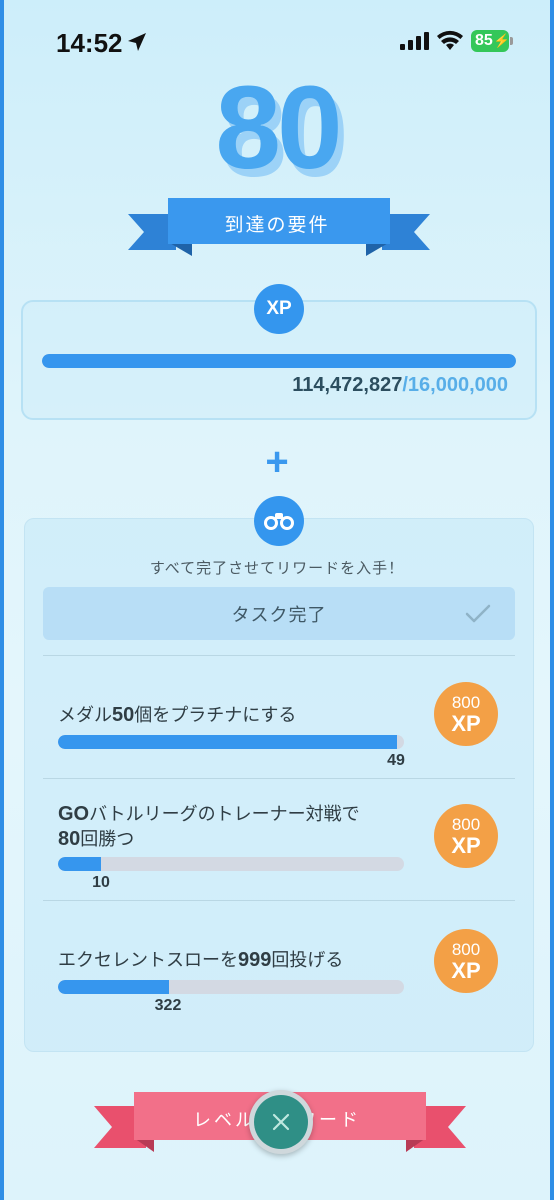  What do you see at coordinates (457, 385) in the screenshot?
I see `xp-goal: 16,000,000` at bounding box center [457, 385].